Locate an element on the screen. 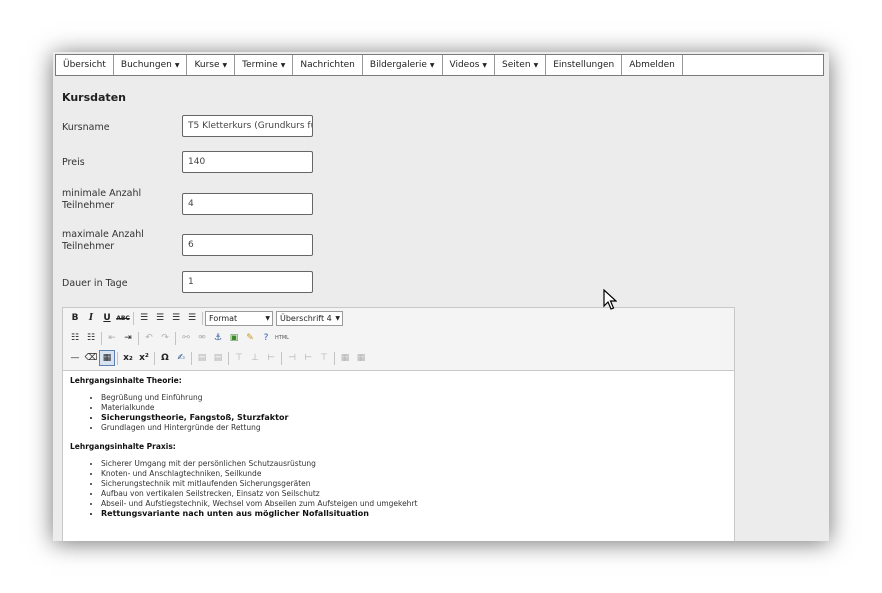 The image size is (882, 593). align-left-icon: ☰ is located at coordinates (144, 318).